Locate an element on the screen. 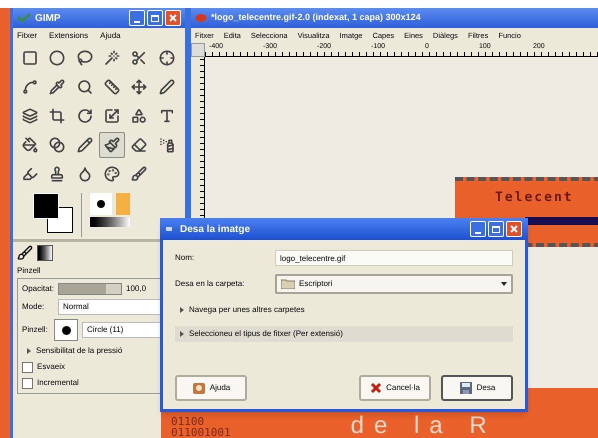  measure-icon is located at coordinates (112, 87).